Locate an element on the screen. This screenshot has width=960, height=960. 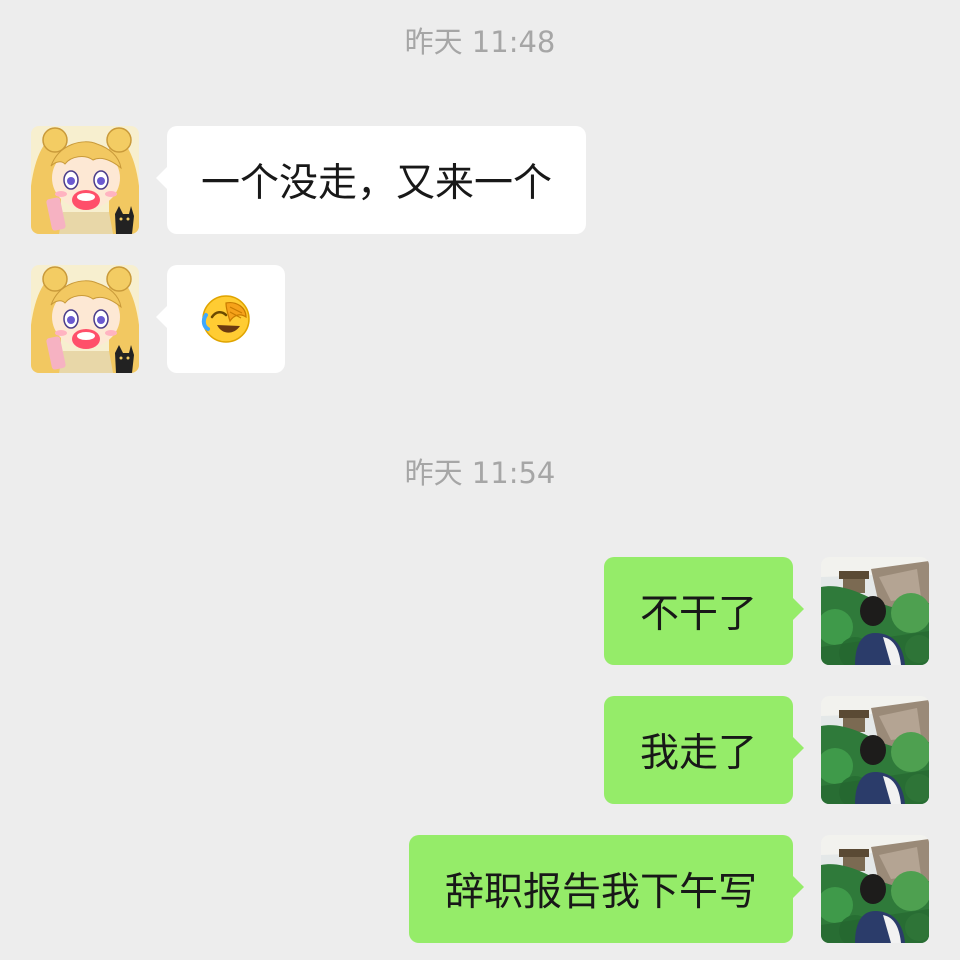
message-text: 我走了 is located at coordinates (698, 753).